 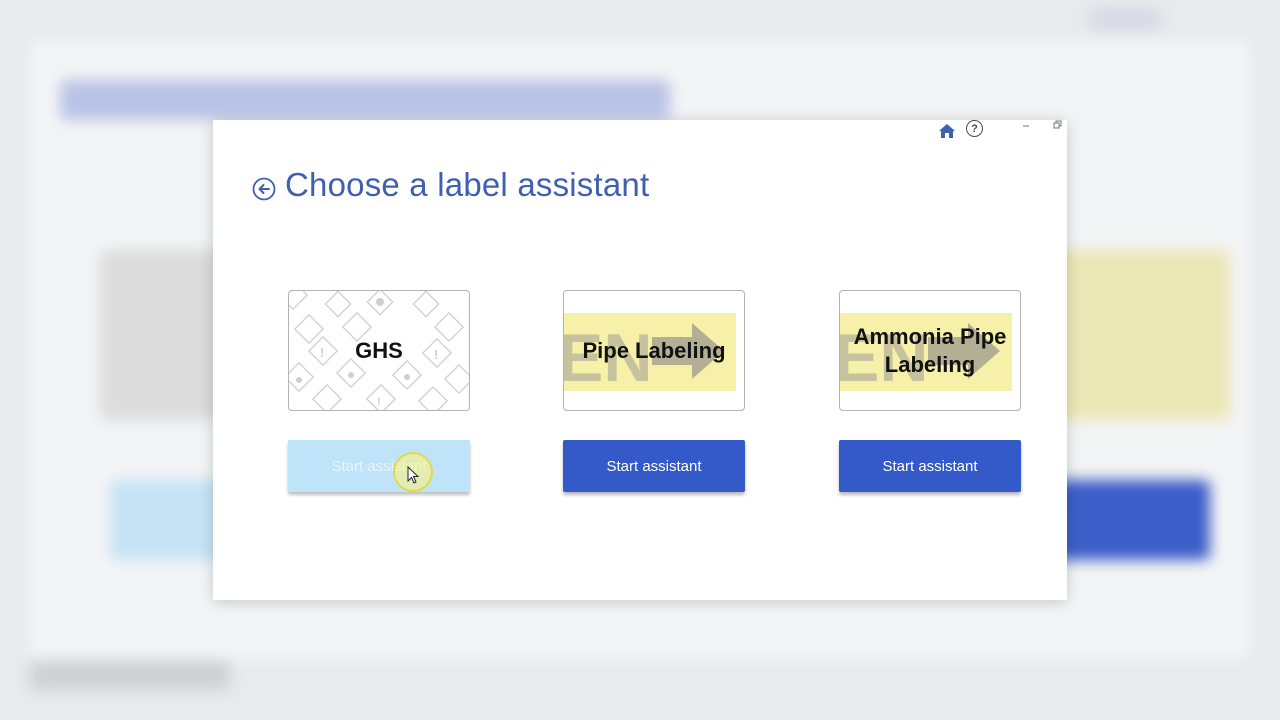 I want to click on ammonia-pipe-labeling-card-label: Ammonia Pipe Labeling, so click(x=930, y=350).